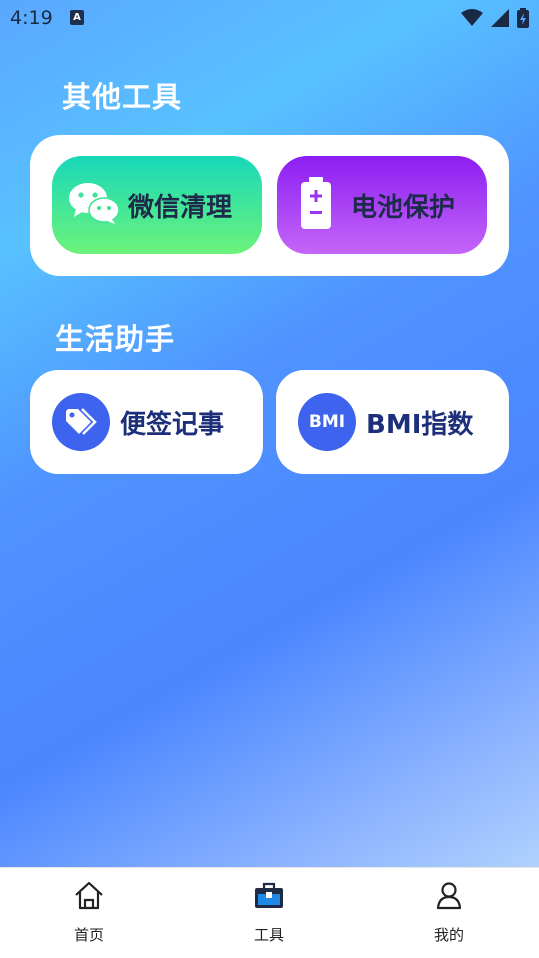 The height and width of the screenshot is (958, 539). Describe the element at coordinates (269, 18) in the screenshot. I see `status-bar: 4:19 A` at that location.